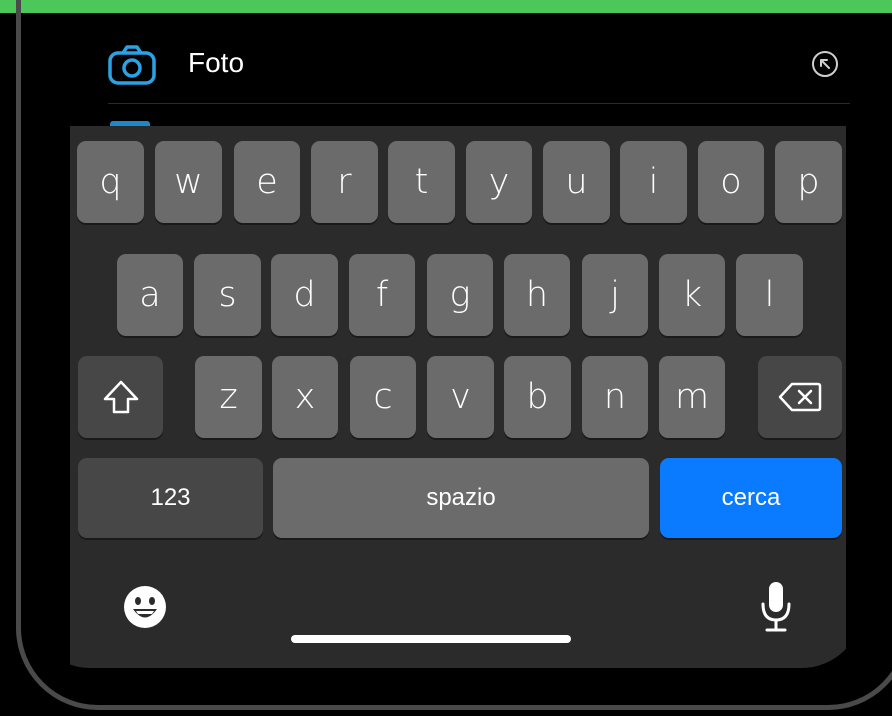 Image resolution: width=892 pixels, height=716 pixels. I want to click on shift-icon, so click(120, 397).